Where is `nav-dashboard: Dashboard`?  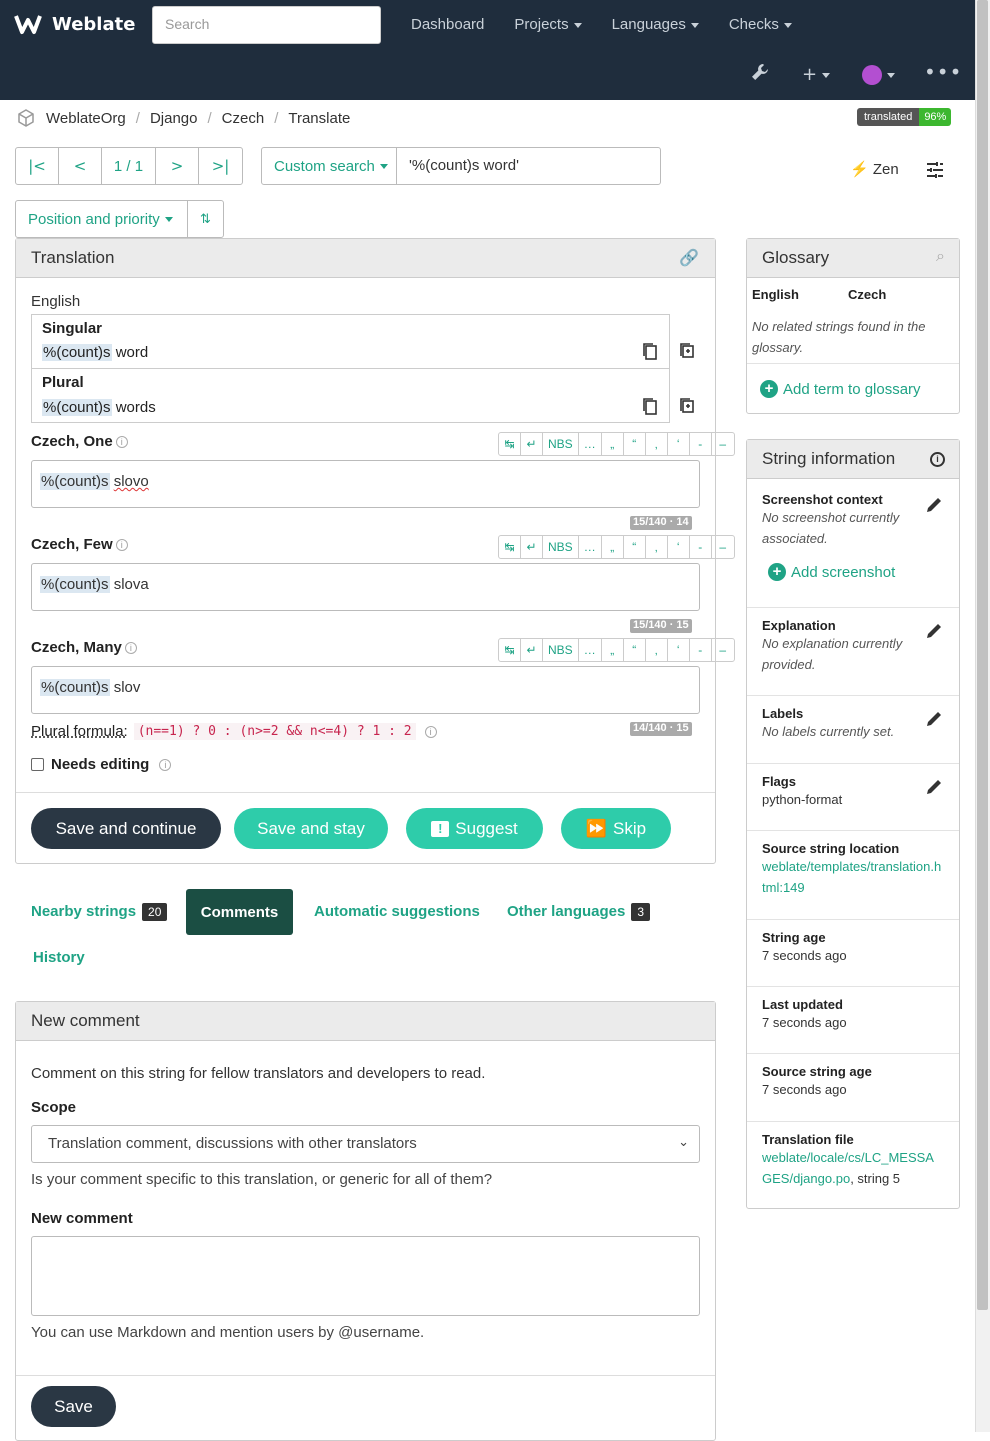 nav-dashboard: Dashboard is located at coordinates (447, 24).